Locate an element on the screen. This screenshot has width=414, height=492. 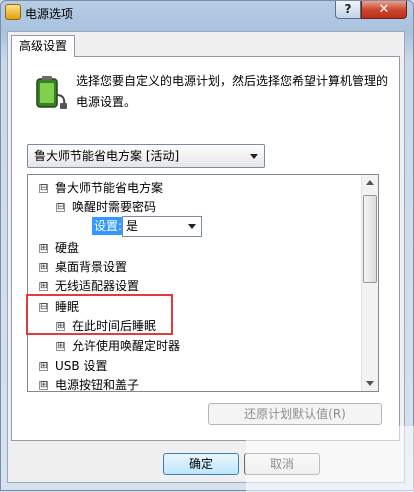
description-text: 选择您要自定义的电源计划，然后选择您希望计算机管理的电源设置。 is located at coordinates (232, 91).